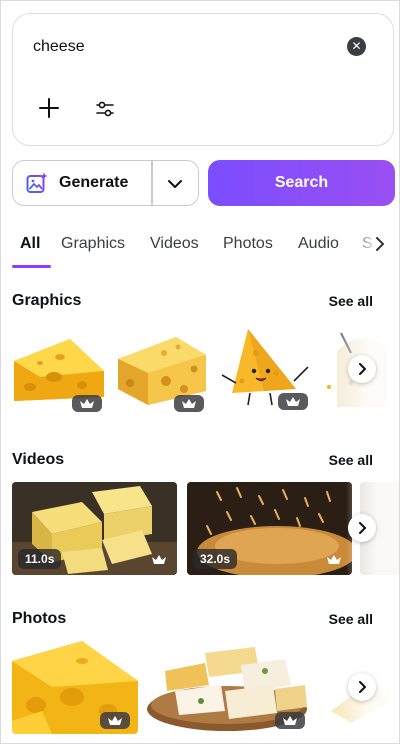  Describe the element at coordinates (37, 182) in the screenshot. I see `sparkle-image-icon` at that location.